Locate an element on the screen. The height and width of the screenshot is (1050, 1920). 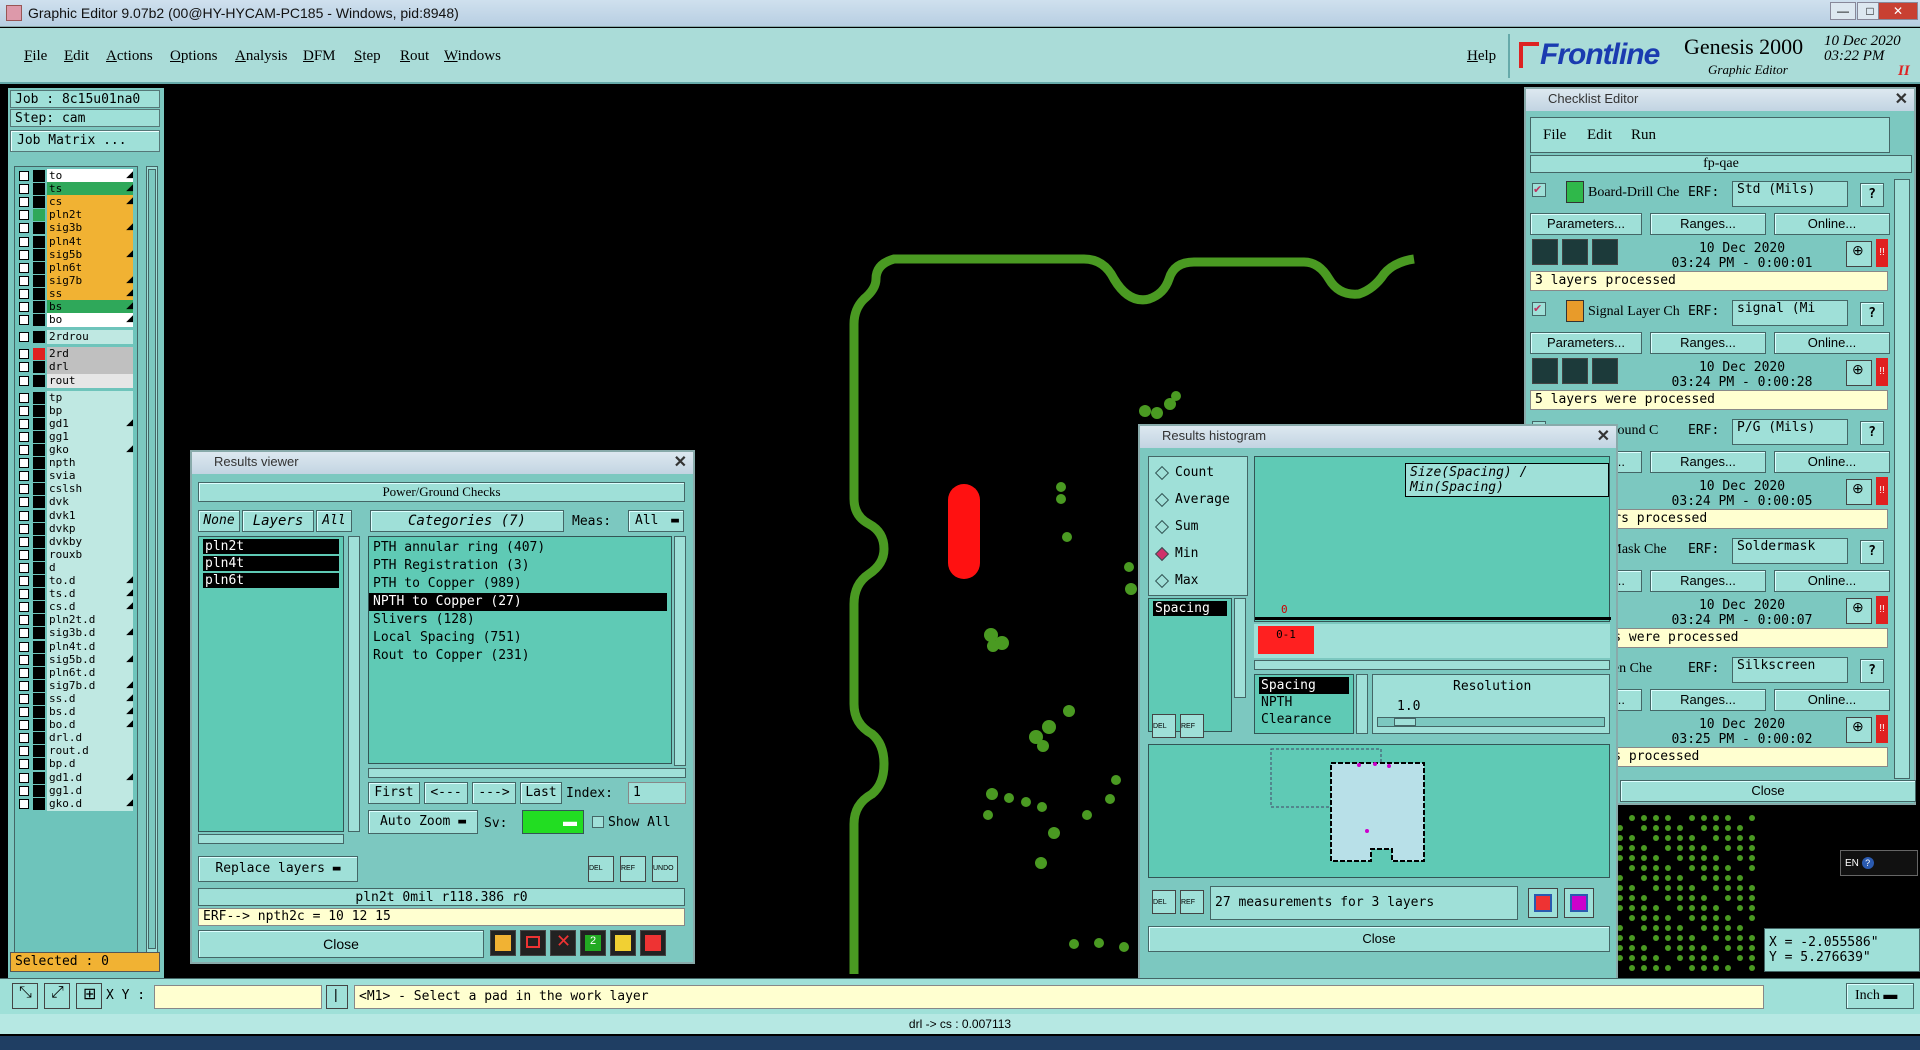
layer-row: sig7b.d ◢ is located at coordinates (76, 685).